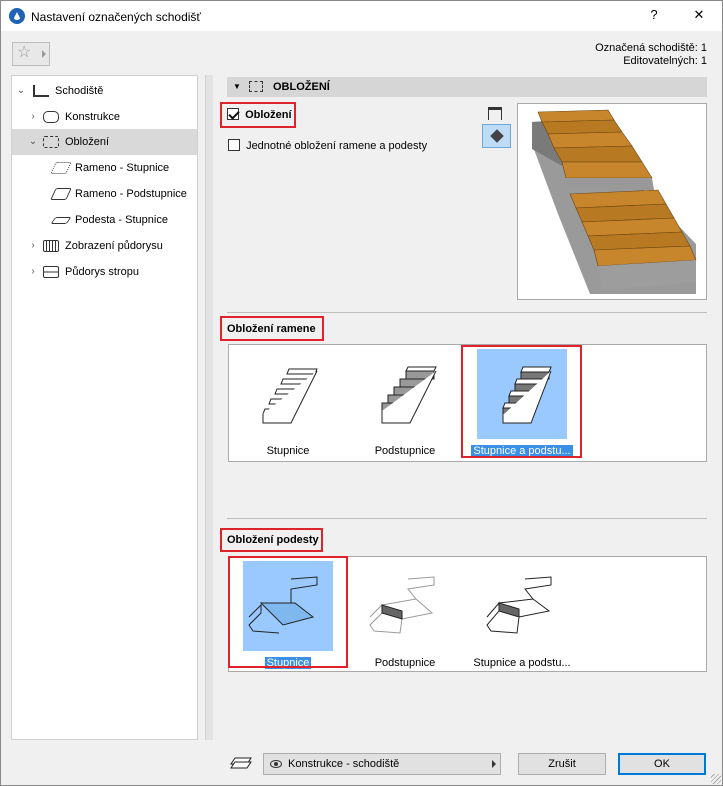 The width and height of the screenshot is (723, 786). What do you see at coordinates (116, 17) in the screenshot?
I see `window-title: Nastavení označených schodišť` at bounding box center [116, 17].